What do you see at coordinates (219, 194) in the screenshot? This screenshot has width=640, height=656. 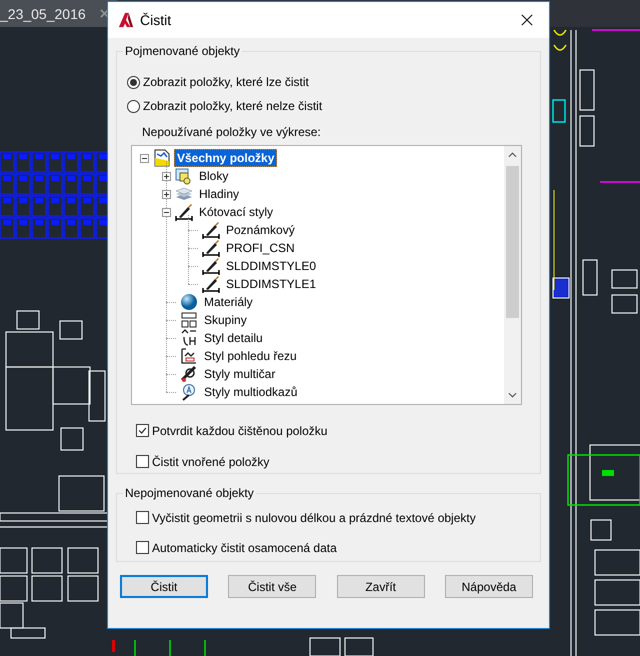 I see `tree-item: Hladiny` at bounding box center [219, 194].